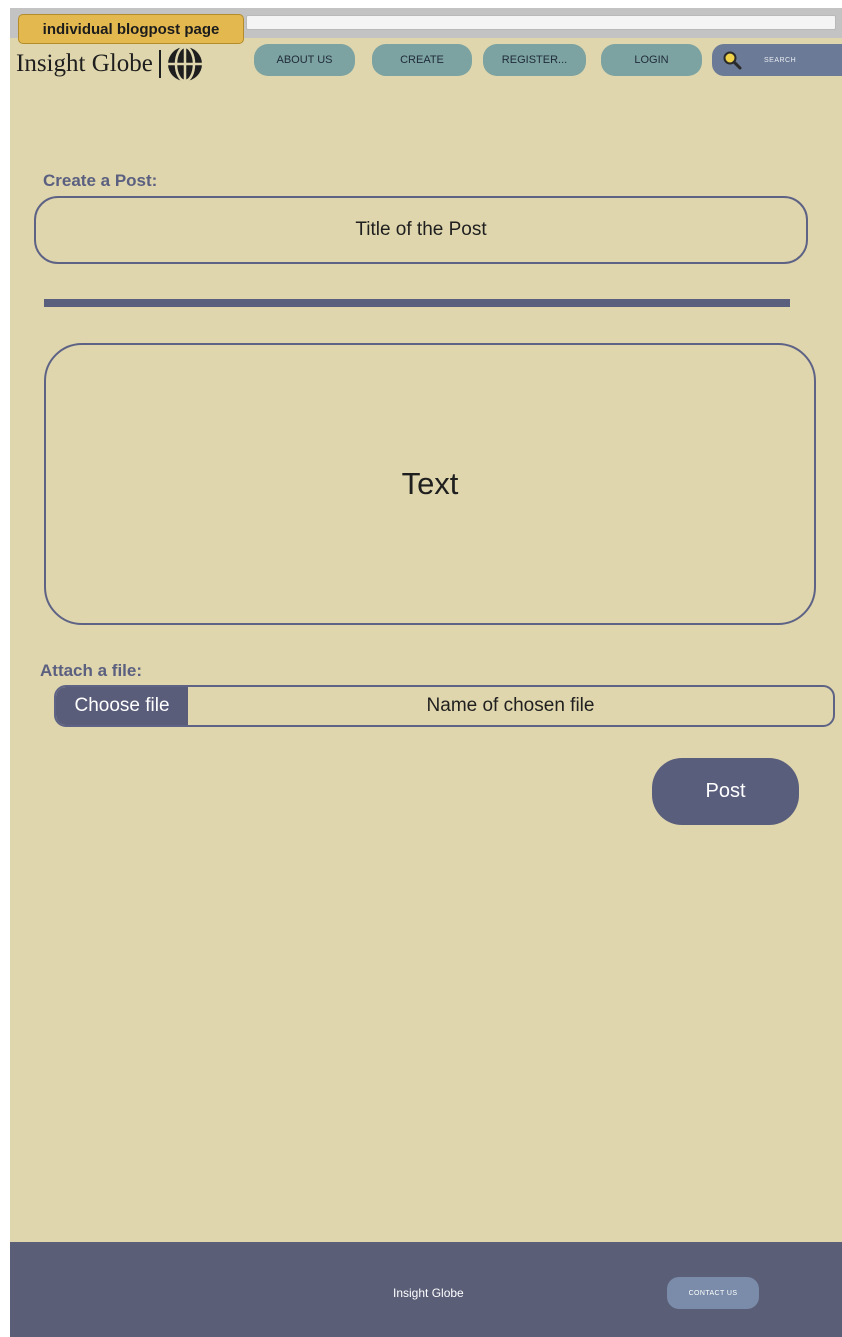 This screenshot has width=842, height=1337. Describe the element at coordinates (422, 60) in the screenshot. I see `nav-create-button: CREATE` at that location.